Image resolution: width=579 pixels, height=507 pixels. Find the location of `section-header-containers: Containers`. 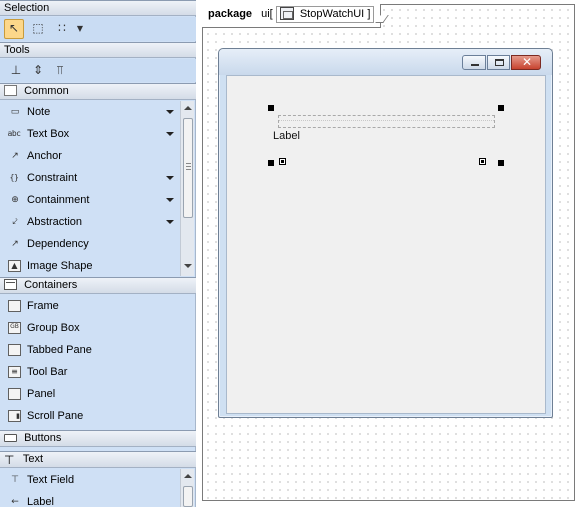

section-header-containers: Containers is located at coordinates (98, 285).